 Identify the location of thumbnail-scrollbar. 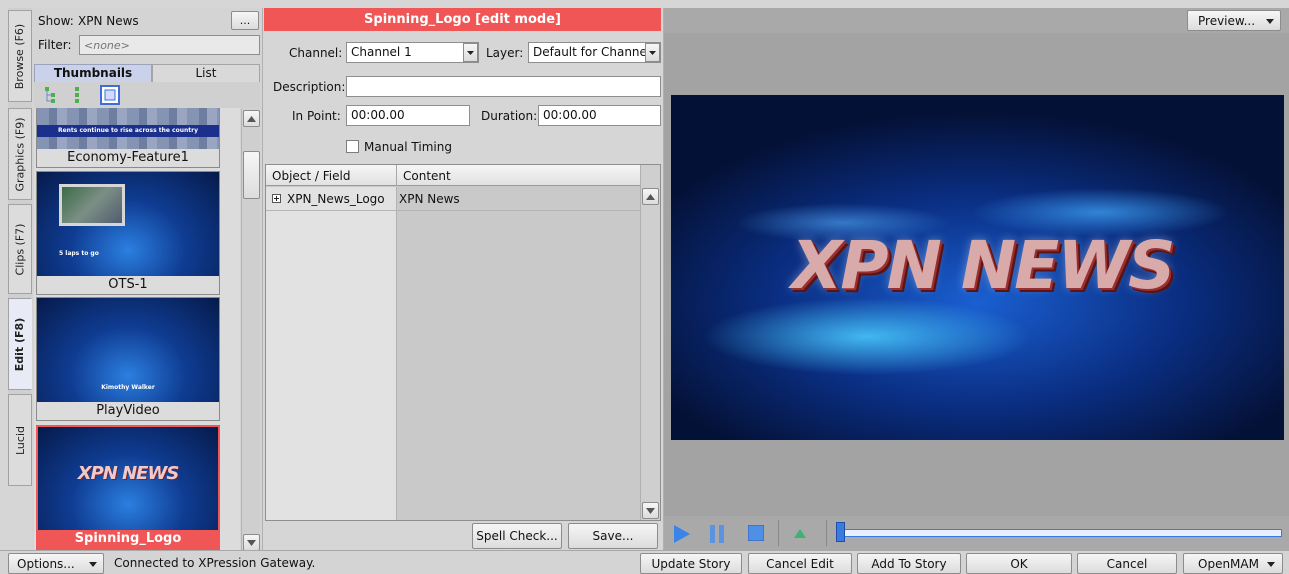
(250, 330).